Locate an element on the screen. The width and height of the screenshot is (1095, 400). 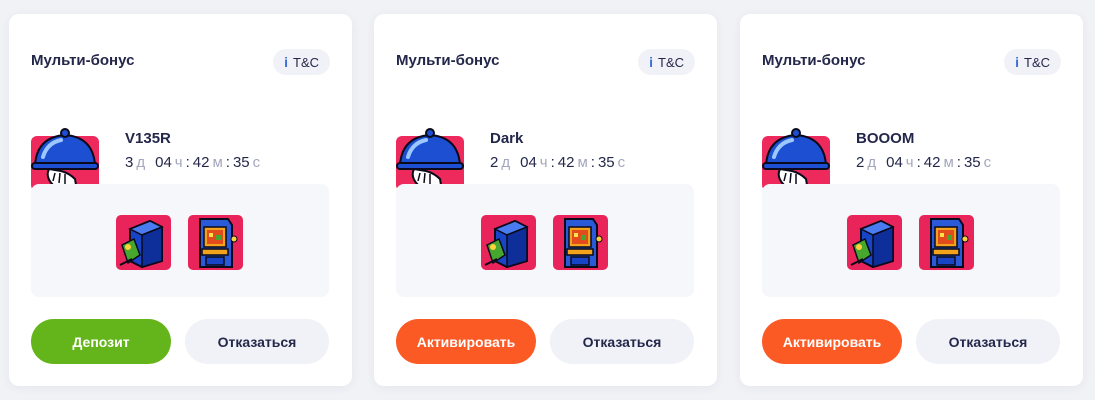
bonus-name: Dark is located at coordinates (507, 138).